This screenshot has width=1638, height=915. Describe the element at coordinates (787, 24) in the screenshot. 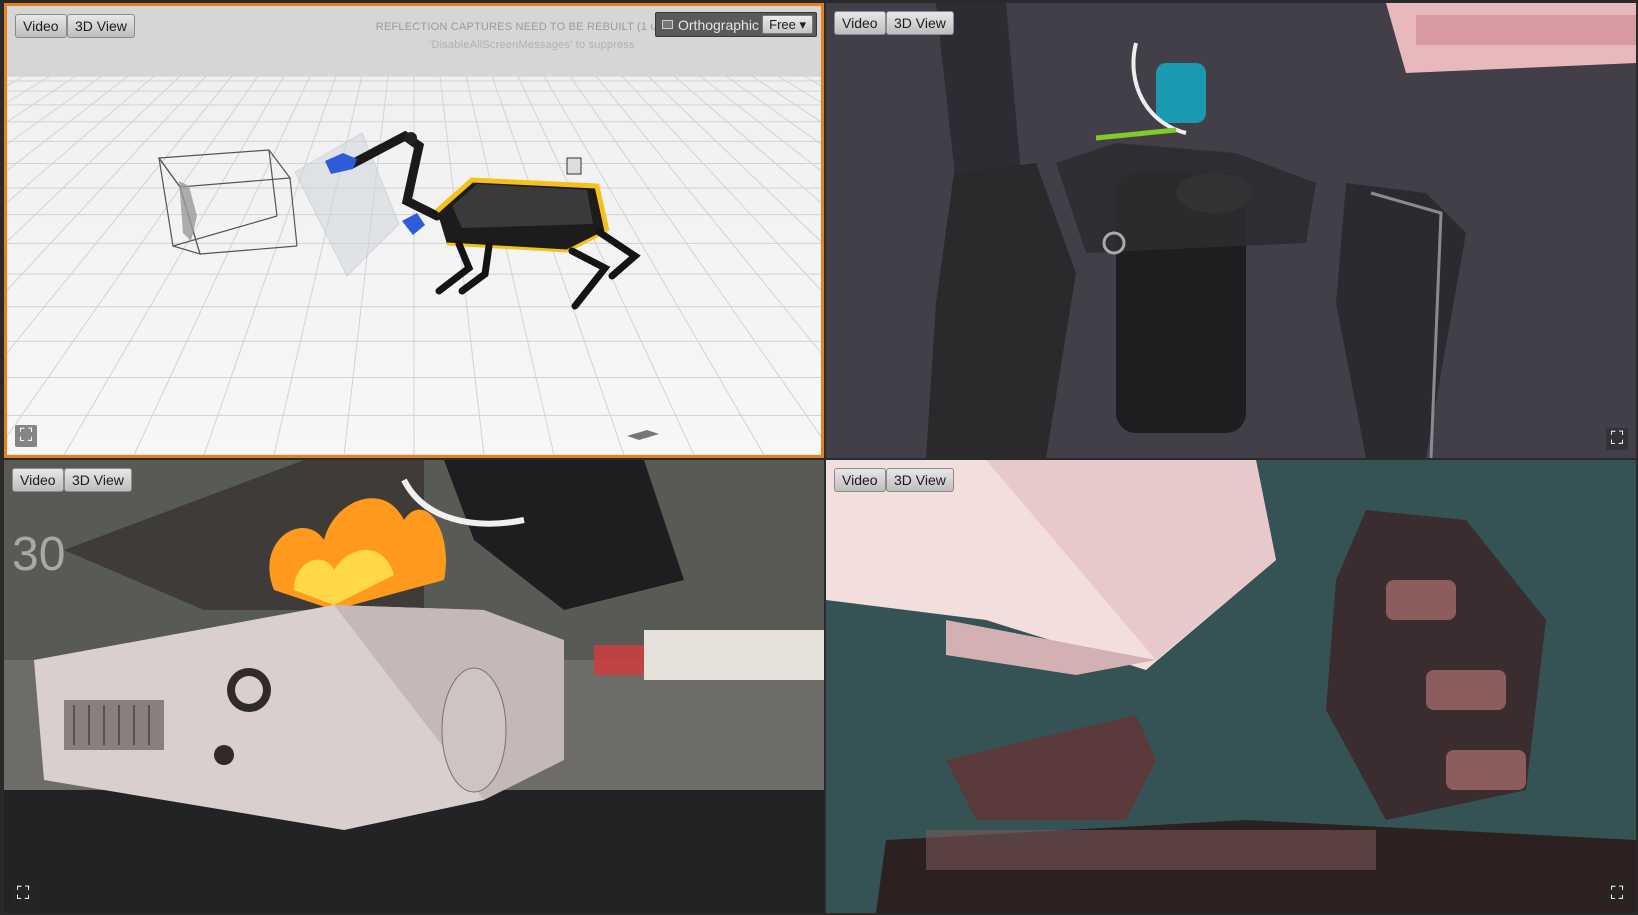

I see `view-mode-dropdown: Free ▾` at that location.